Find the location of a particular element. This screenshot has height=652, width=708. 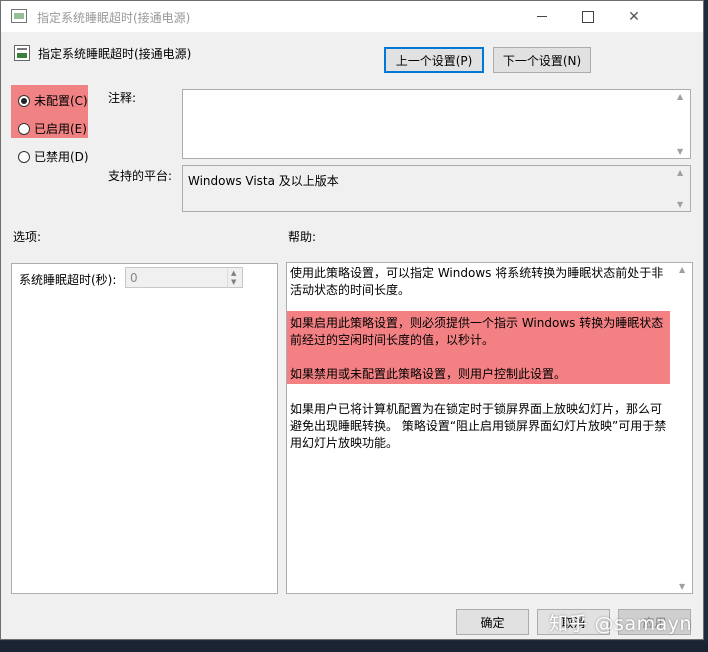

sleep-timeout-value: 0 is located at coordinates (134, 278).